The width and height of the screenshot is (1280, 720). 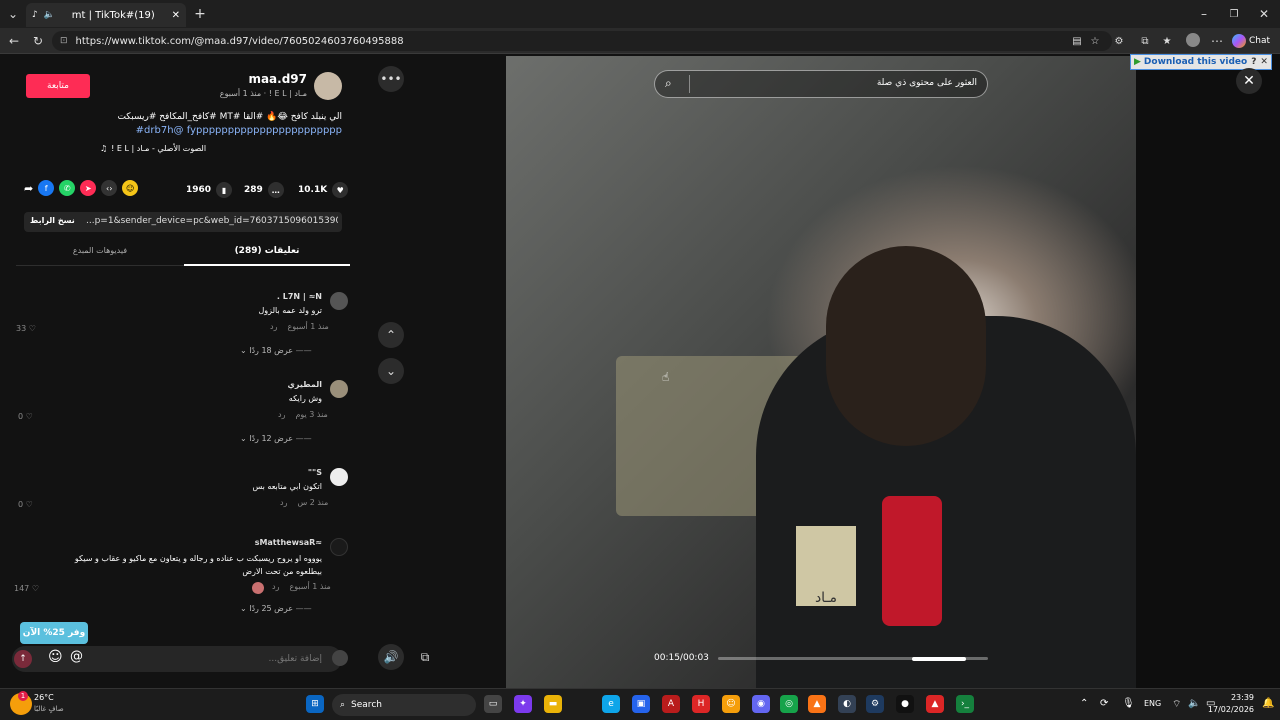 What do you see at coordinates (1145, 41) in the screenshot?
I see `split-screen-icon: ⧉` at bounding box center [1145, 41].